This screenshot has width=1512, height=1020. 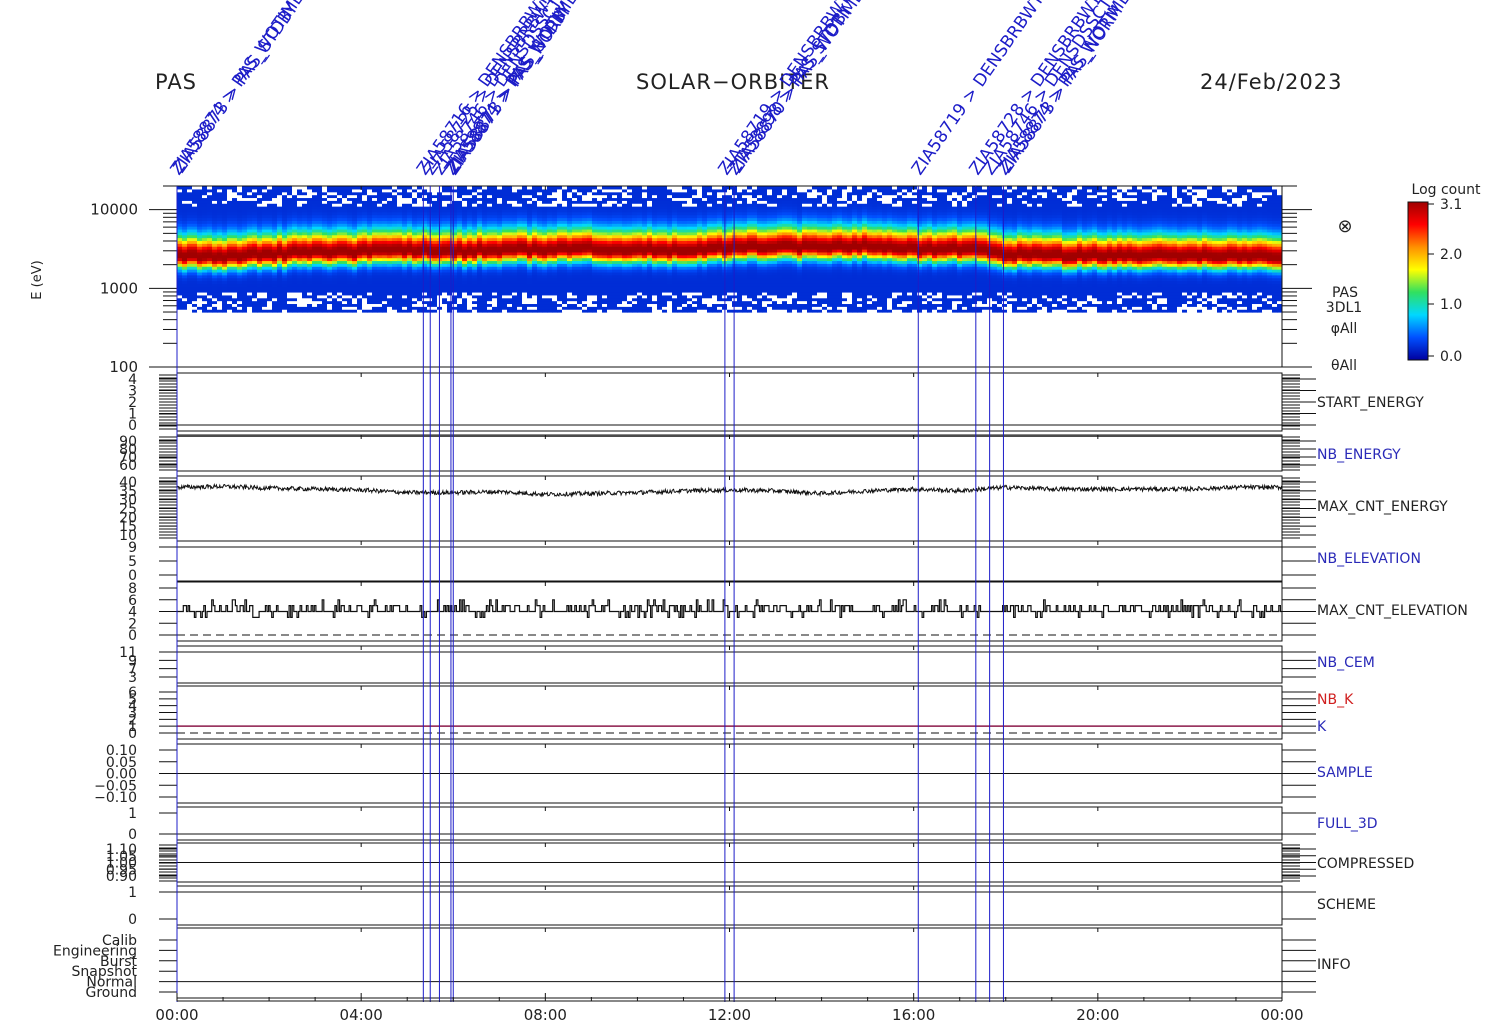 What do you see at coordinates (1451, 255) in the screenshot?
I see `colorbar-tick-label: 2.0` at bounding box center [1451, 255].